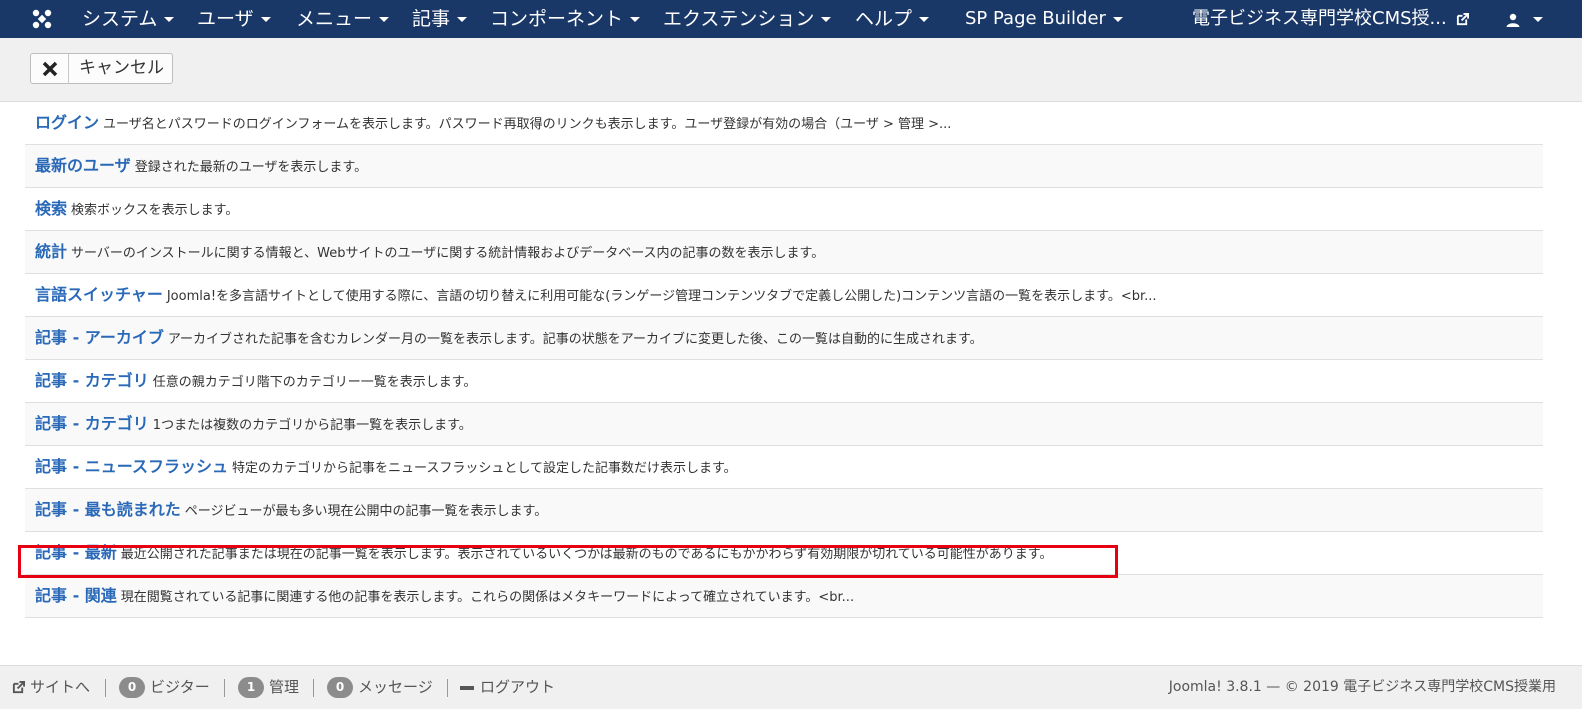 This screenshot has width=1582, height=709. Describe the element at coordinates (1525, 19) in the screenshot. I see `user-menu` at that location.